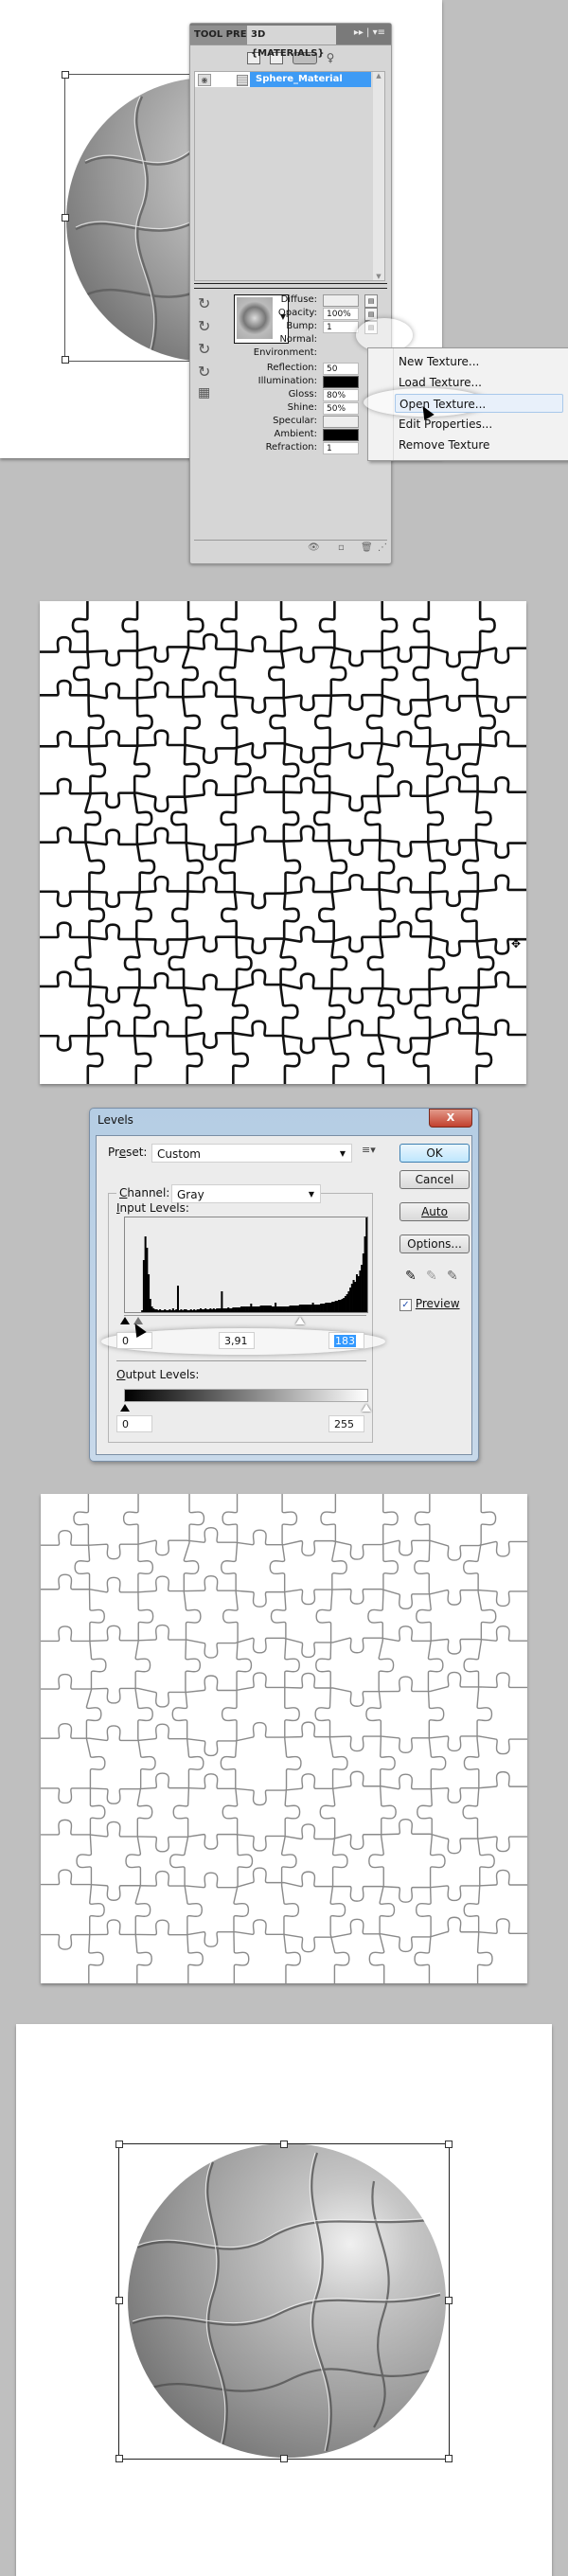 This screenshot has height=2576, width=568. Describe the element at coordinates (479, 445) in the screenshot. I see `menu-item-remove-texture: Remove Texture` at that location.